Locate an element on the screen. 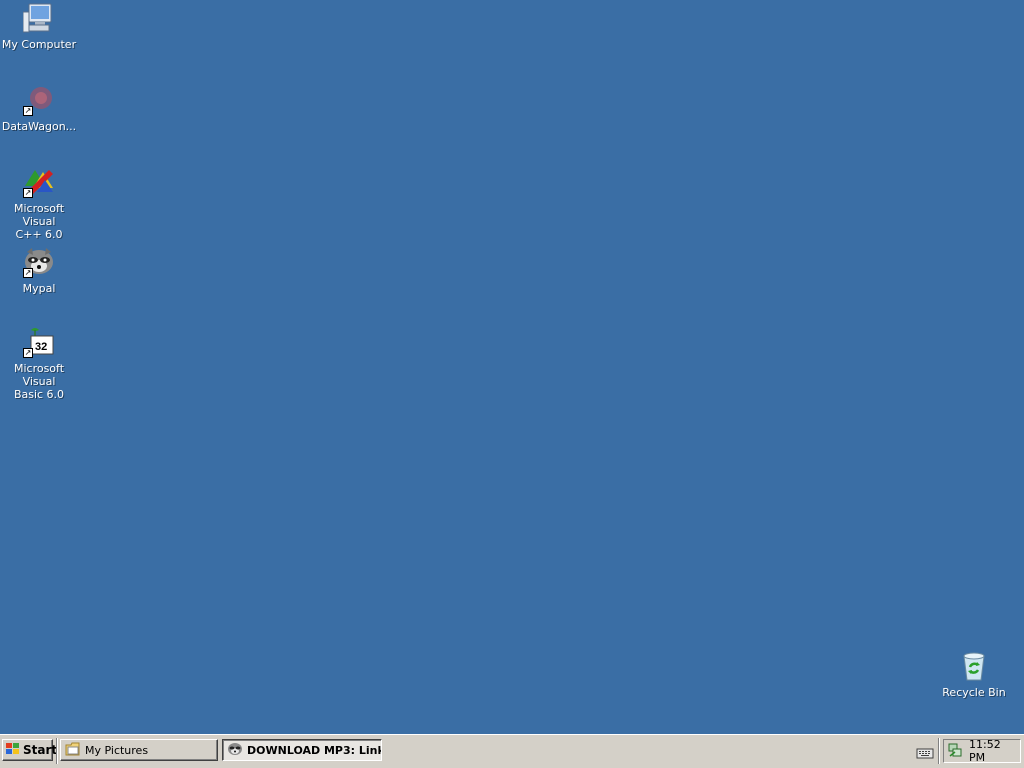  desktop-icon-label: My Computer is located at coordinates (39, 44).